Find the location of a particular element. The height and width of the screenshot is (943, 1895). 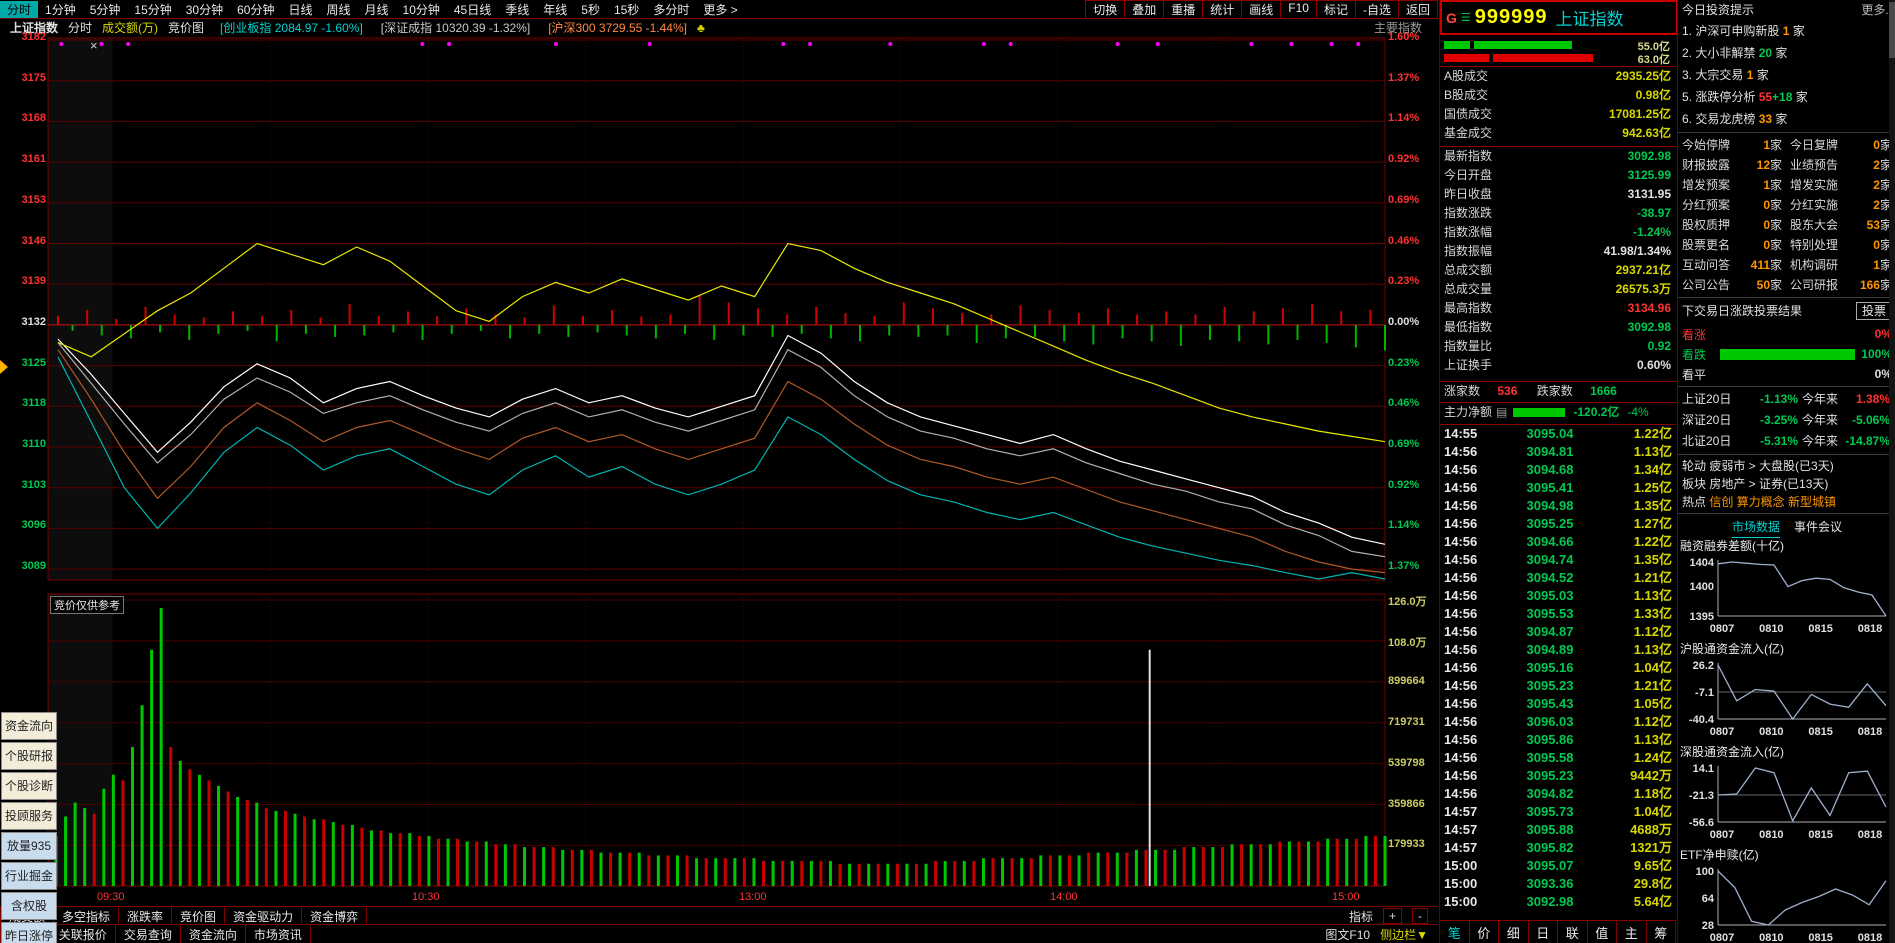

right-scrollbar is located at coordinates (1892, 471).